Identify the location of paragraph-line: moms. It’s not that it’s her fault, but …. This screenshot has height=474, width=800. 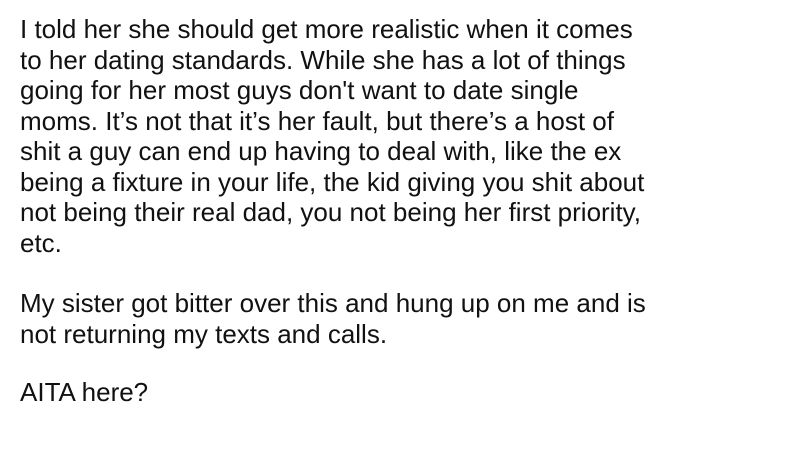
(317, 120).